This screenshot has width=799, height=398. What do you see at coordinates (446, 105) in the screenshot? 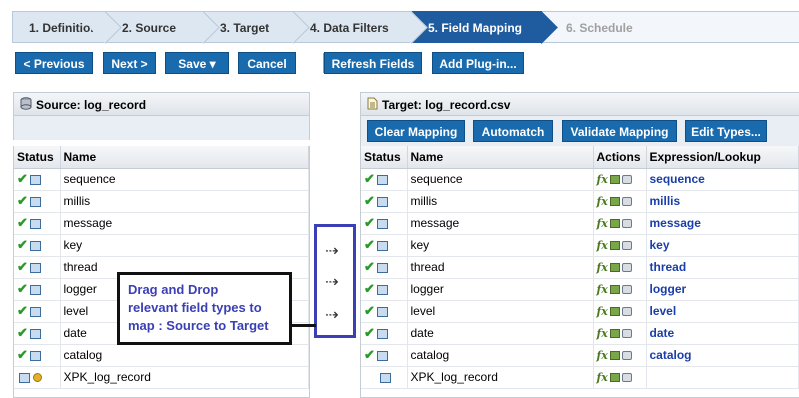
I see `target-title: Target: log_record.csv` at bounding box center [446, 105].